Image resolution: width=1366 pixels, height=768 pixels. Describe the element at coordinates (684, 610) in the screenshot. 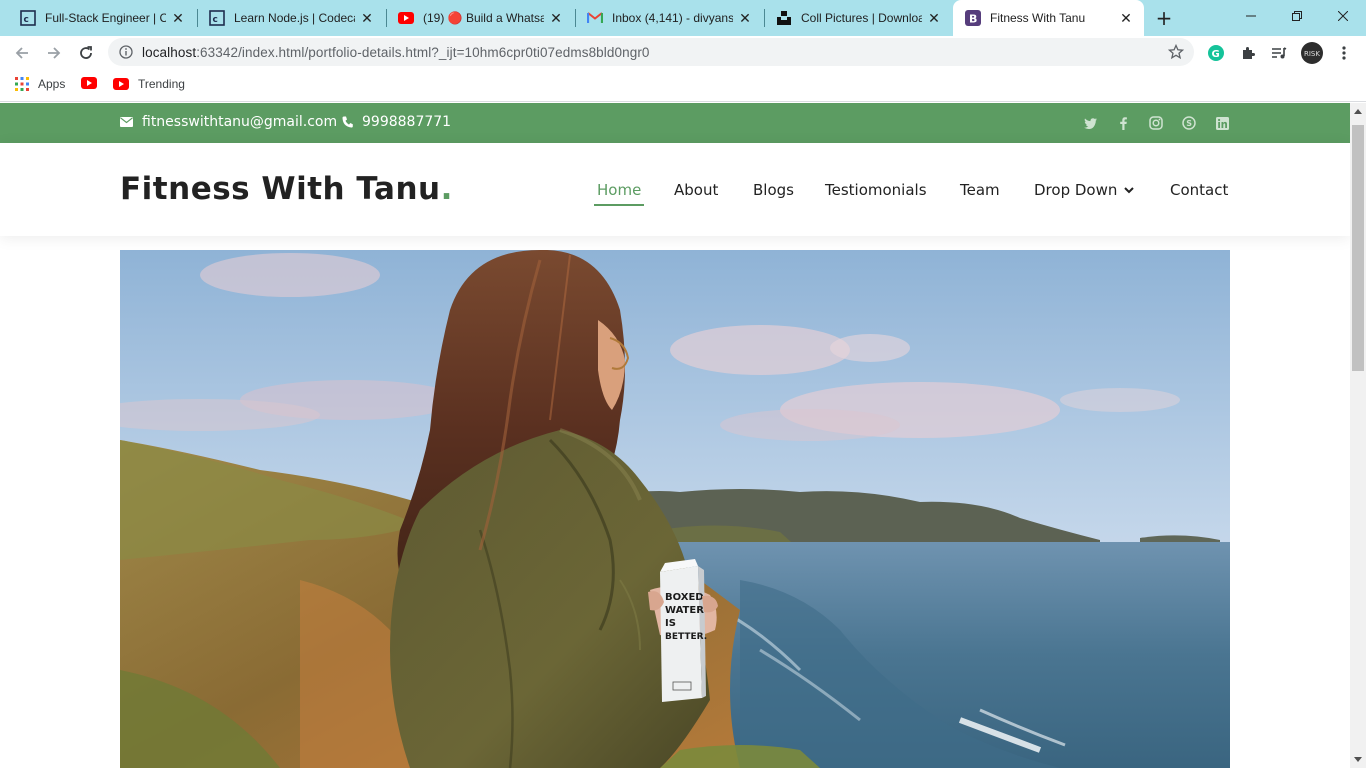

I see `carton-text-line: WATER` at that location.